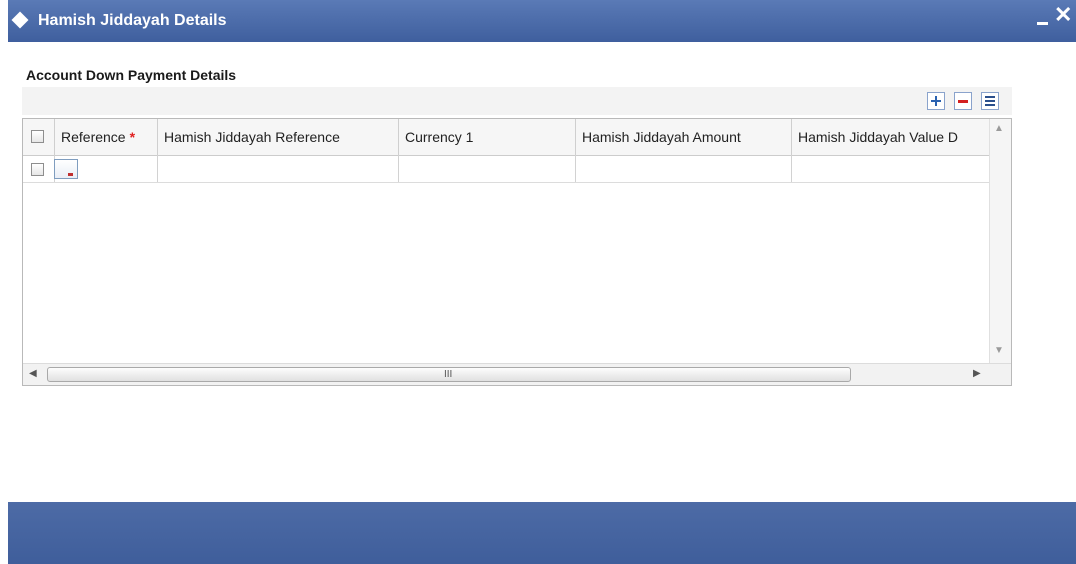 The width and height of the screenshot is (1076, 564). Describe the element at coordinates (33, 373) in the screenshot. I see `scroll-left-icon: ◀` at that location.